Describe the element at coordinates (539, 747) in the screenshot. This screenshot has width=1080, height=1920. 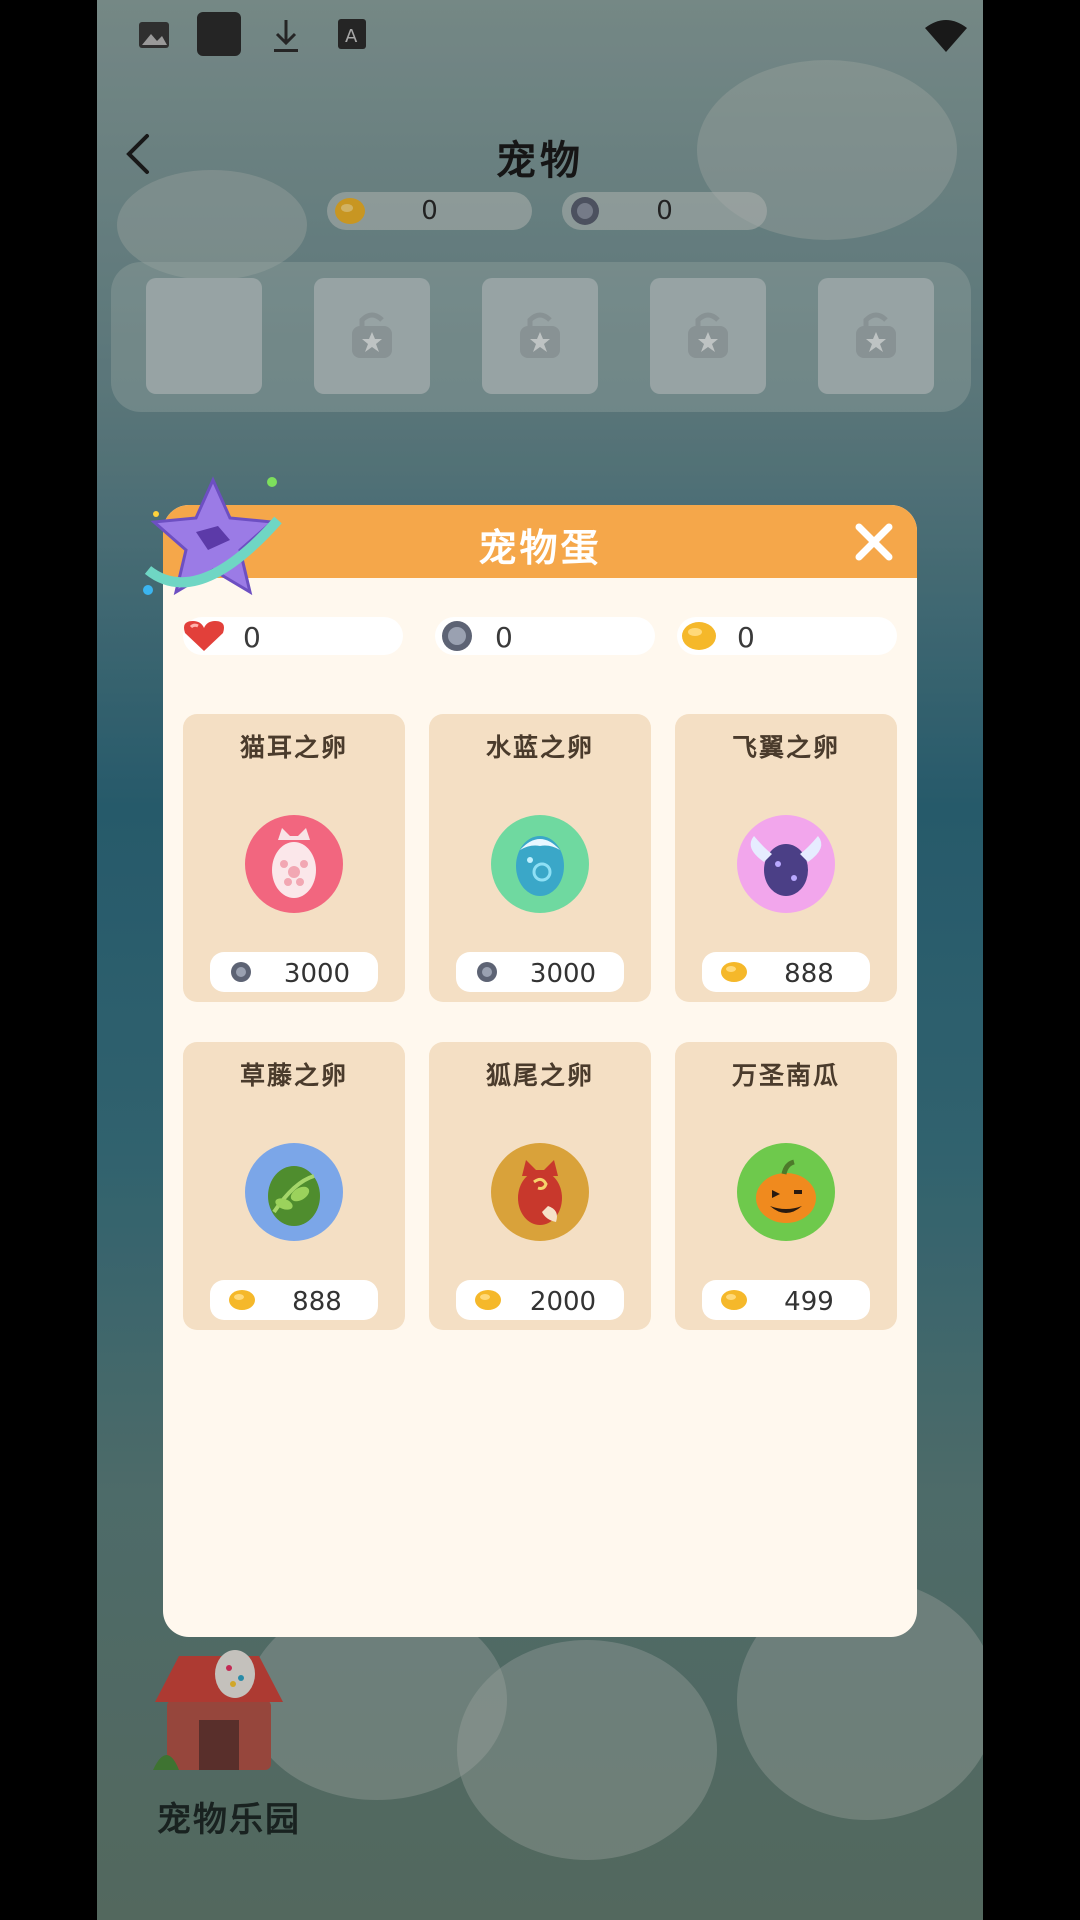
I see `egg-name: 水蓝之卵` at that location.